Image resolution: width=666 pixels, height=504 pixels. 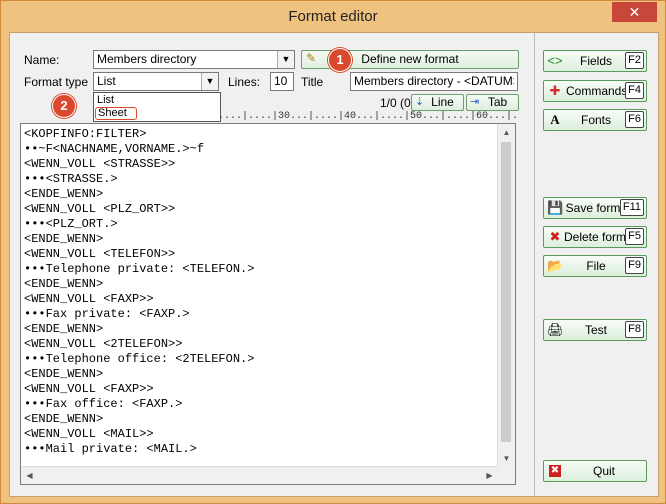 I want to click on commands-shortcut: F4, so click(x=634, y=90).